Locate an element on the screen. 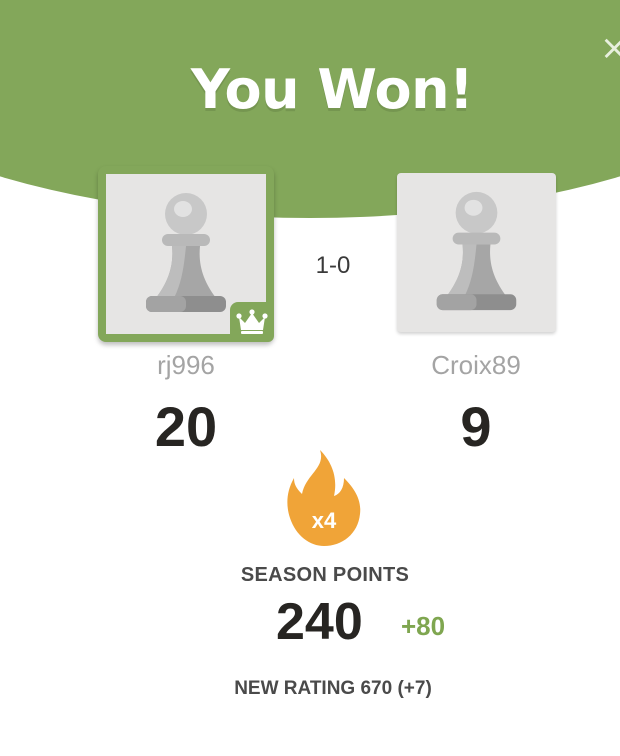 The height and width of the screenshot is (756, 620). result-title: You Won! is located at coordinates (332, 89).